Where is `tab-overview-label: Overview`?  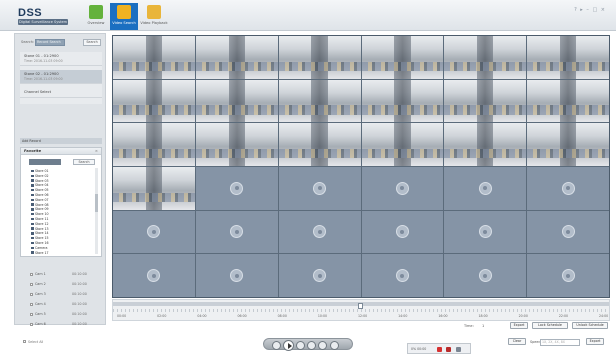
tab-overview-label: Overview is located at coordinates (96, 23).